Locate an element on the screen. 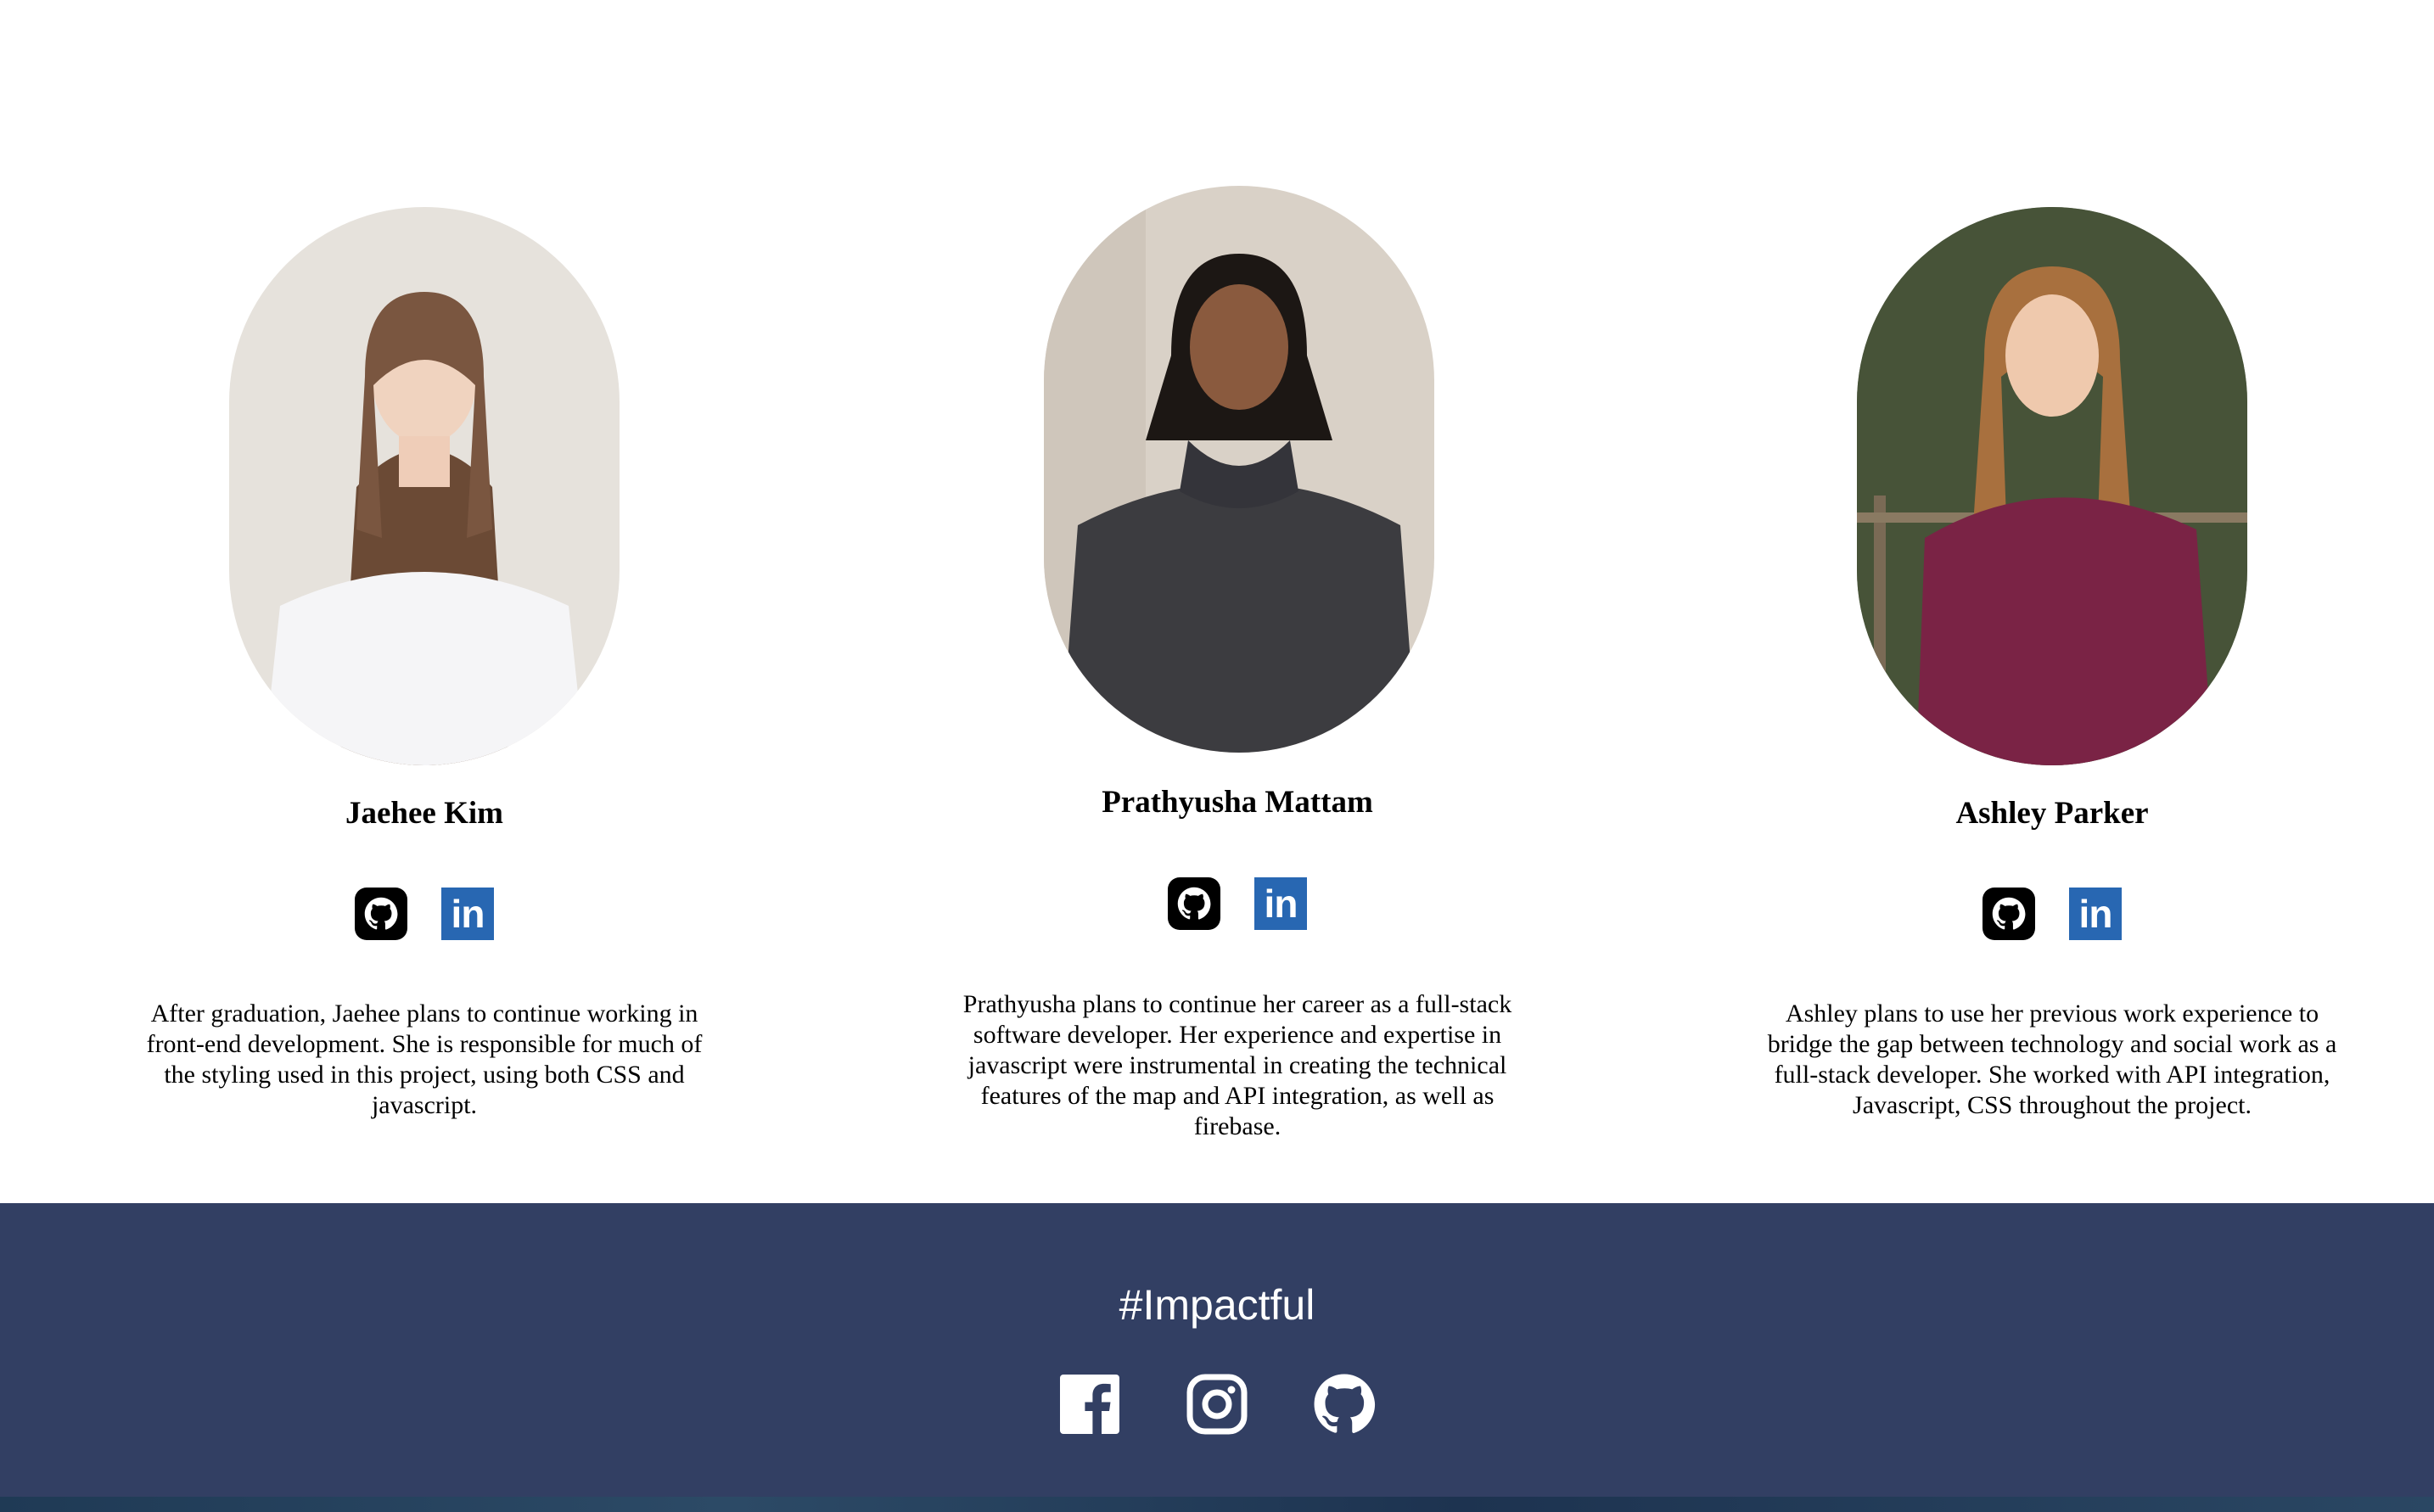  bio-line: firebase. is located at coordinates (1237, 1126).